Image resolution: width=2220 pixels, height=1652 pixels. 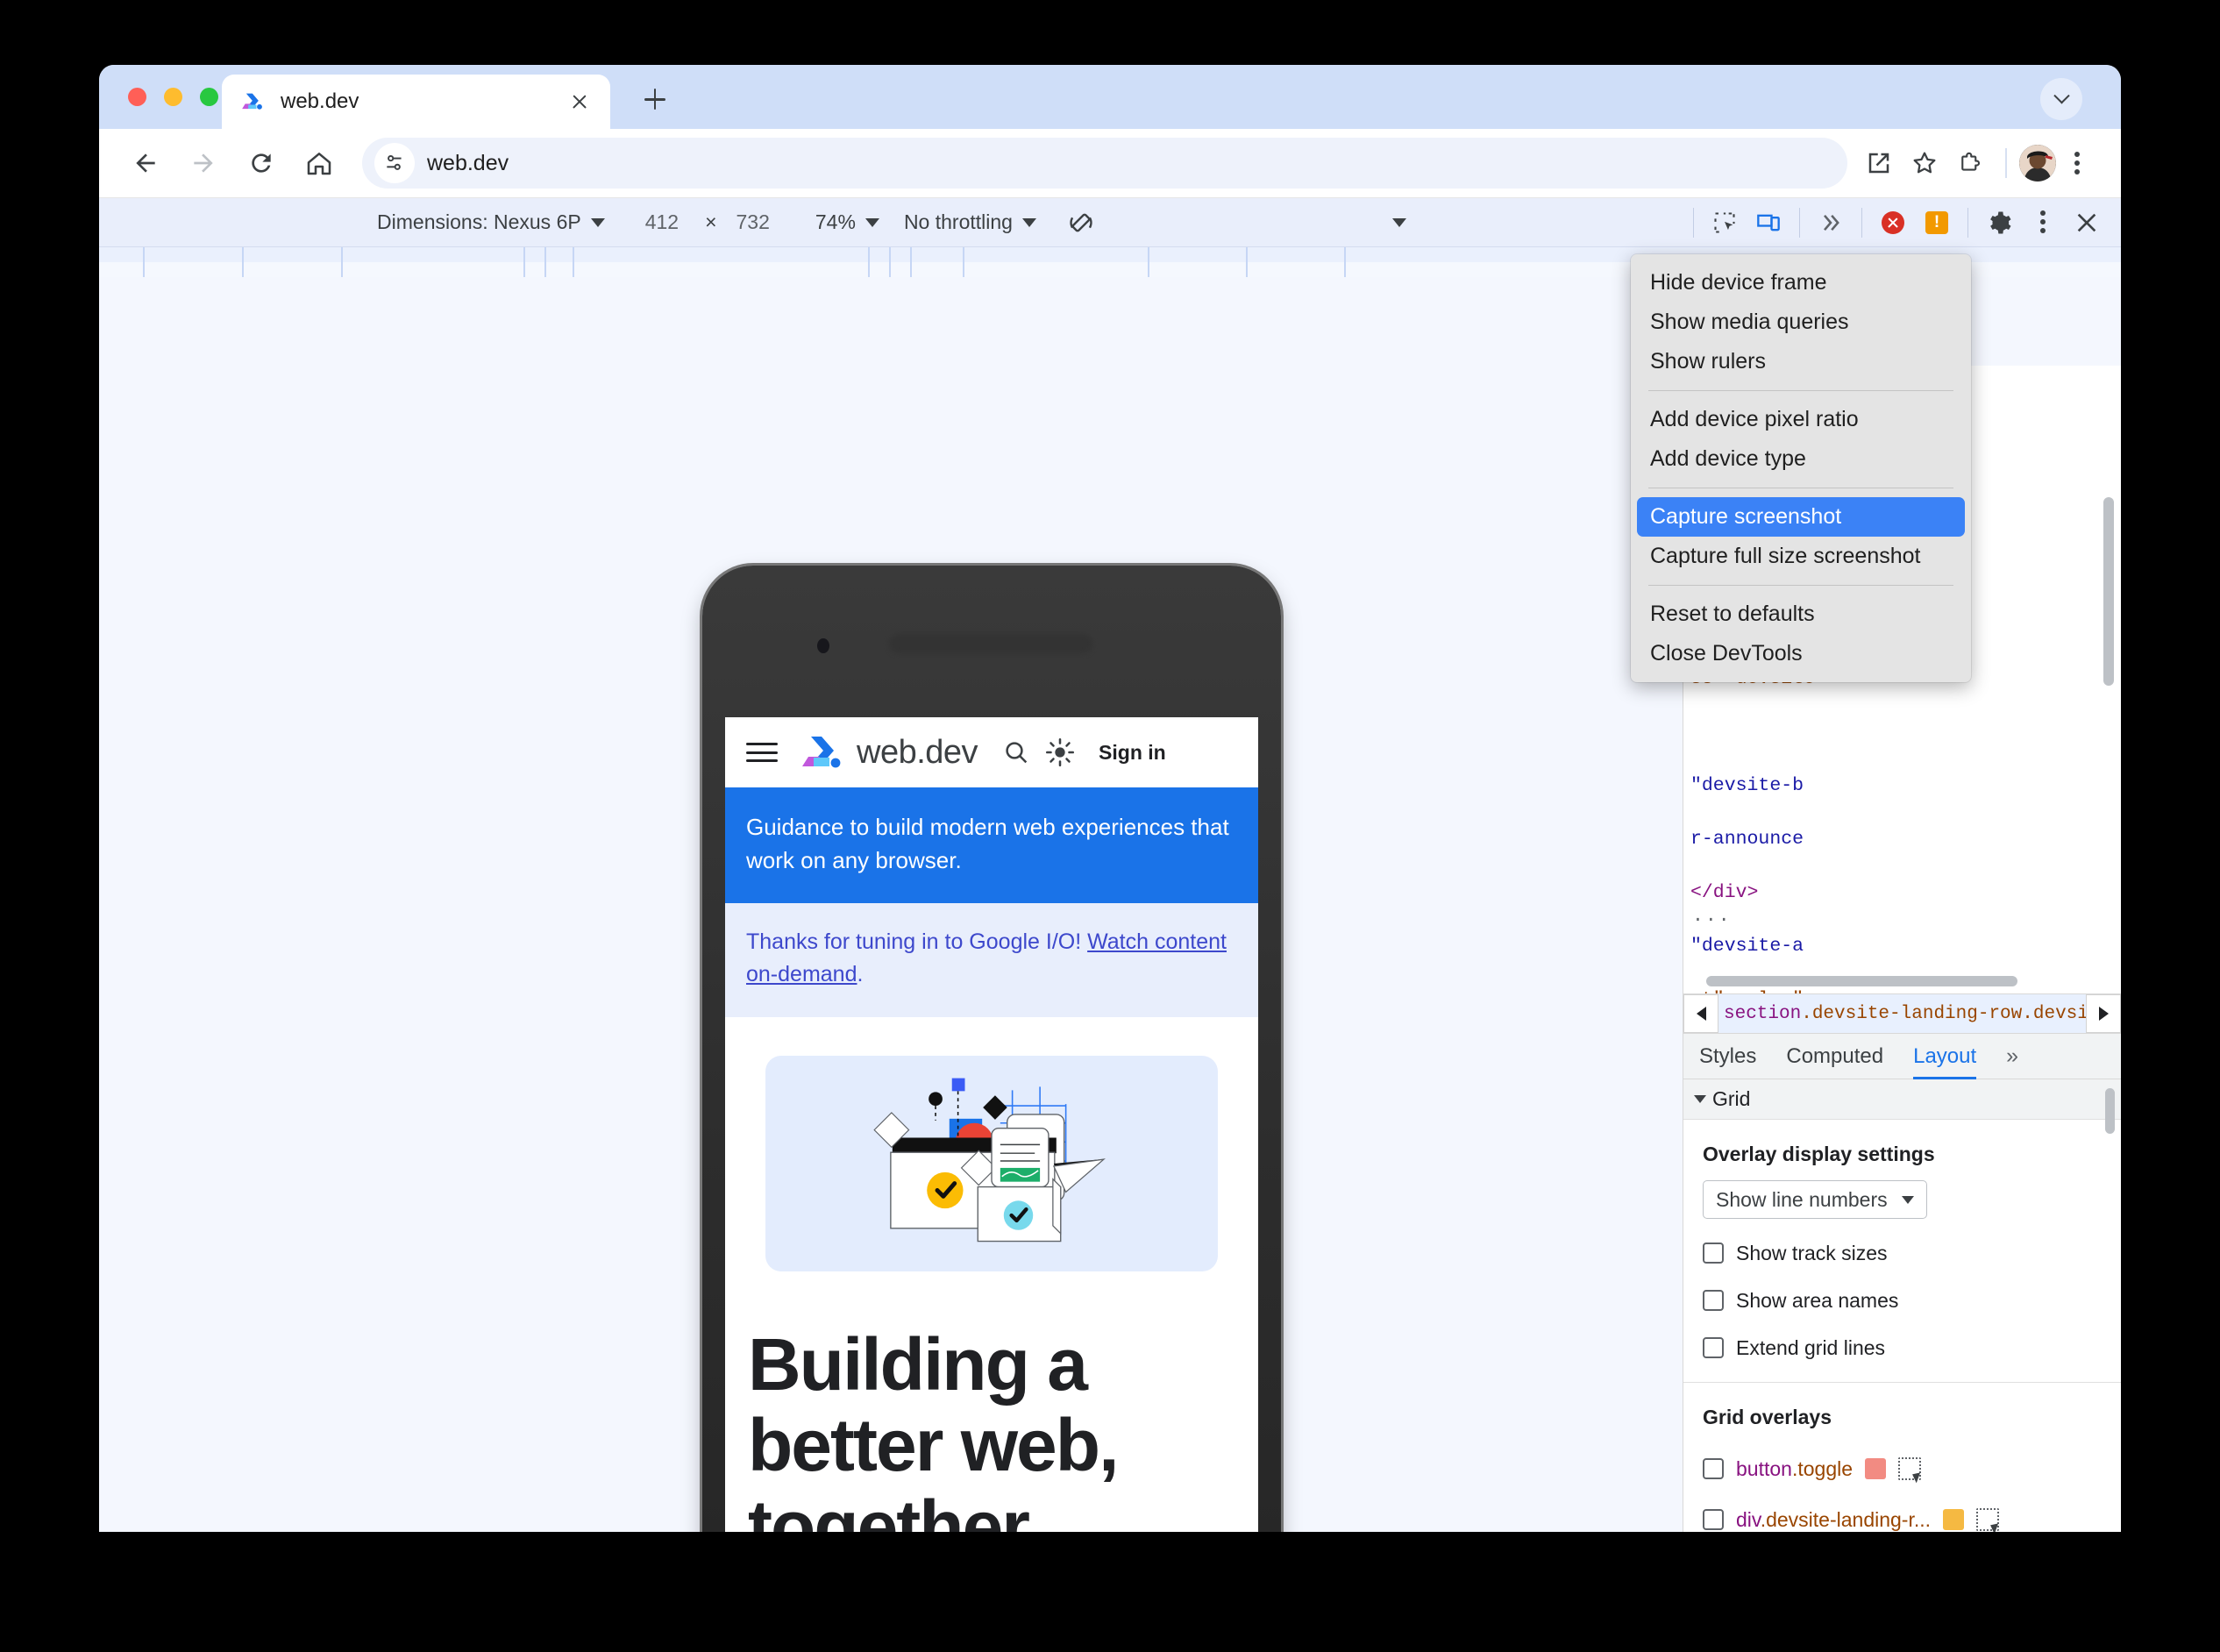 I want to click on device-selector: Dimensions: Nexus 6P, so click(x=491, y=222).